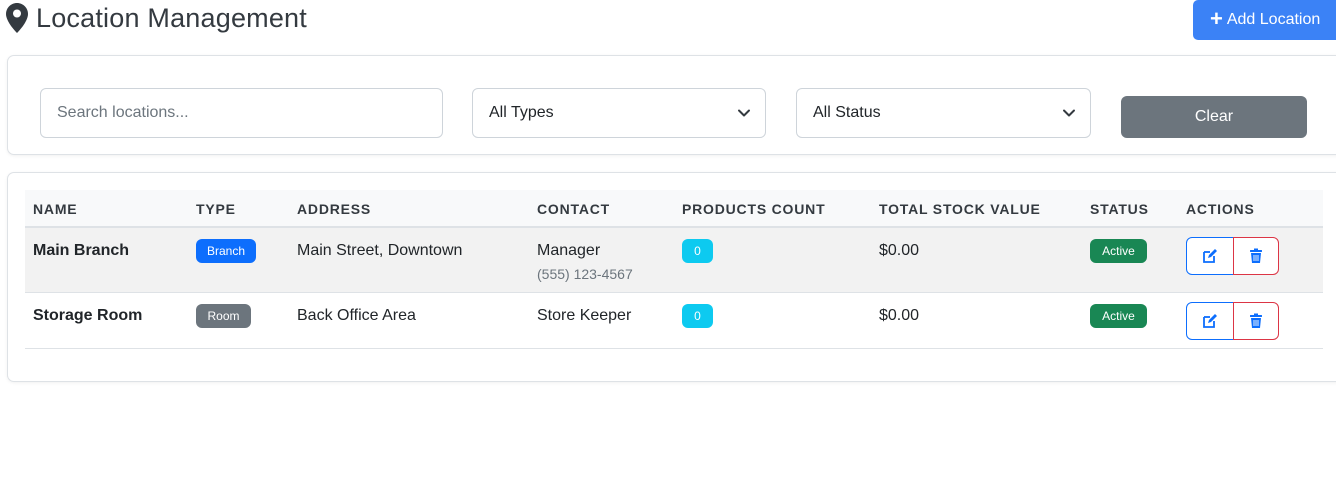 The height and width of the screenshot is (498, 1336). What do you see at coordinates (241, 113) in the screenshot?
I see `search-input` at bounding box center [241, 113].